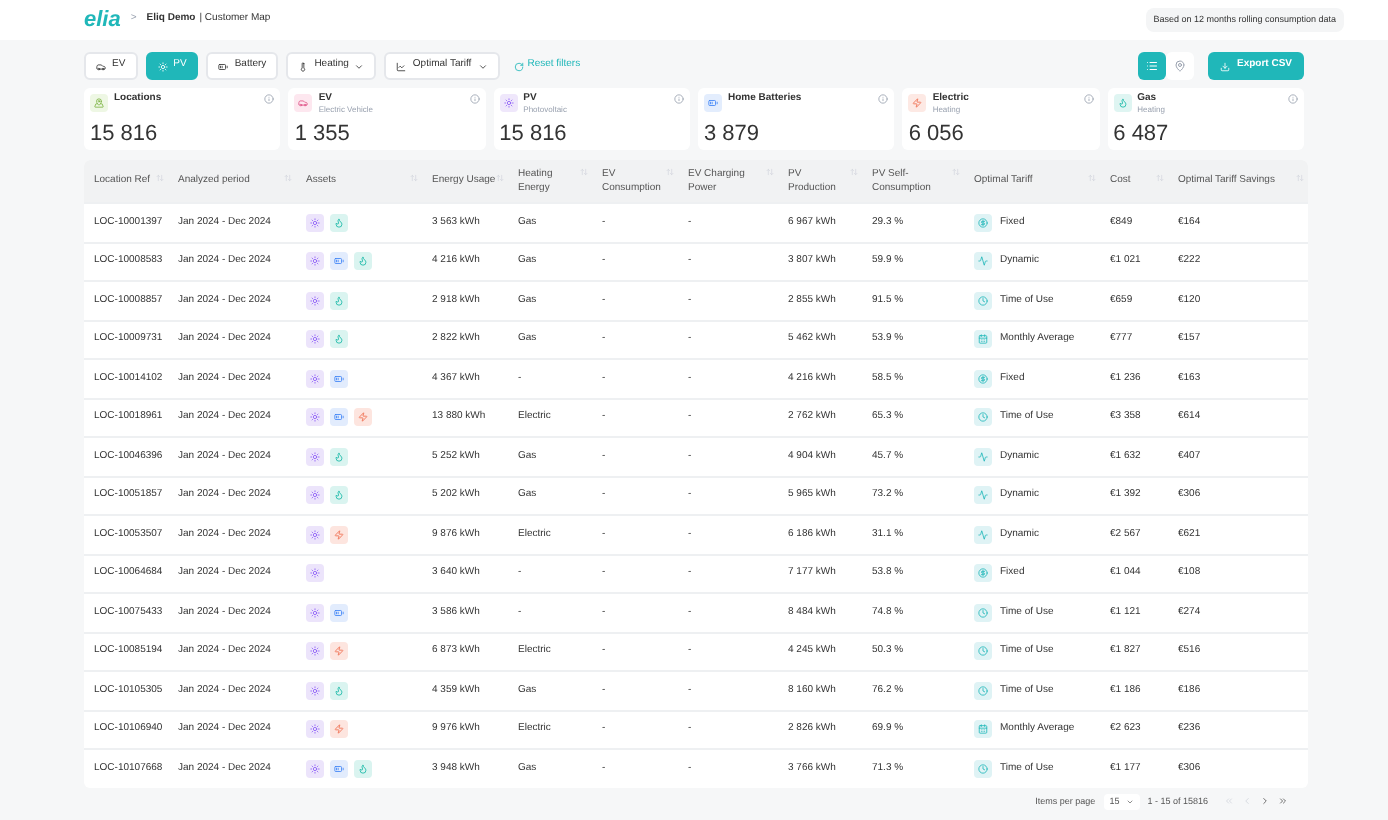 The image size is (1388, 820). I want to click on stat-value: 6 056, so click(937, 135).